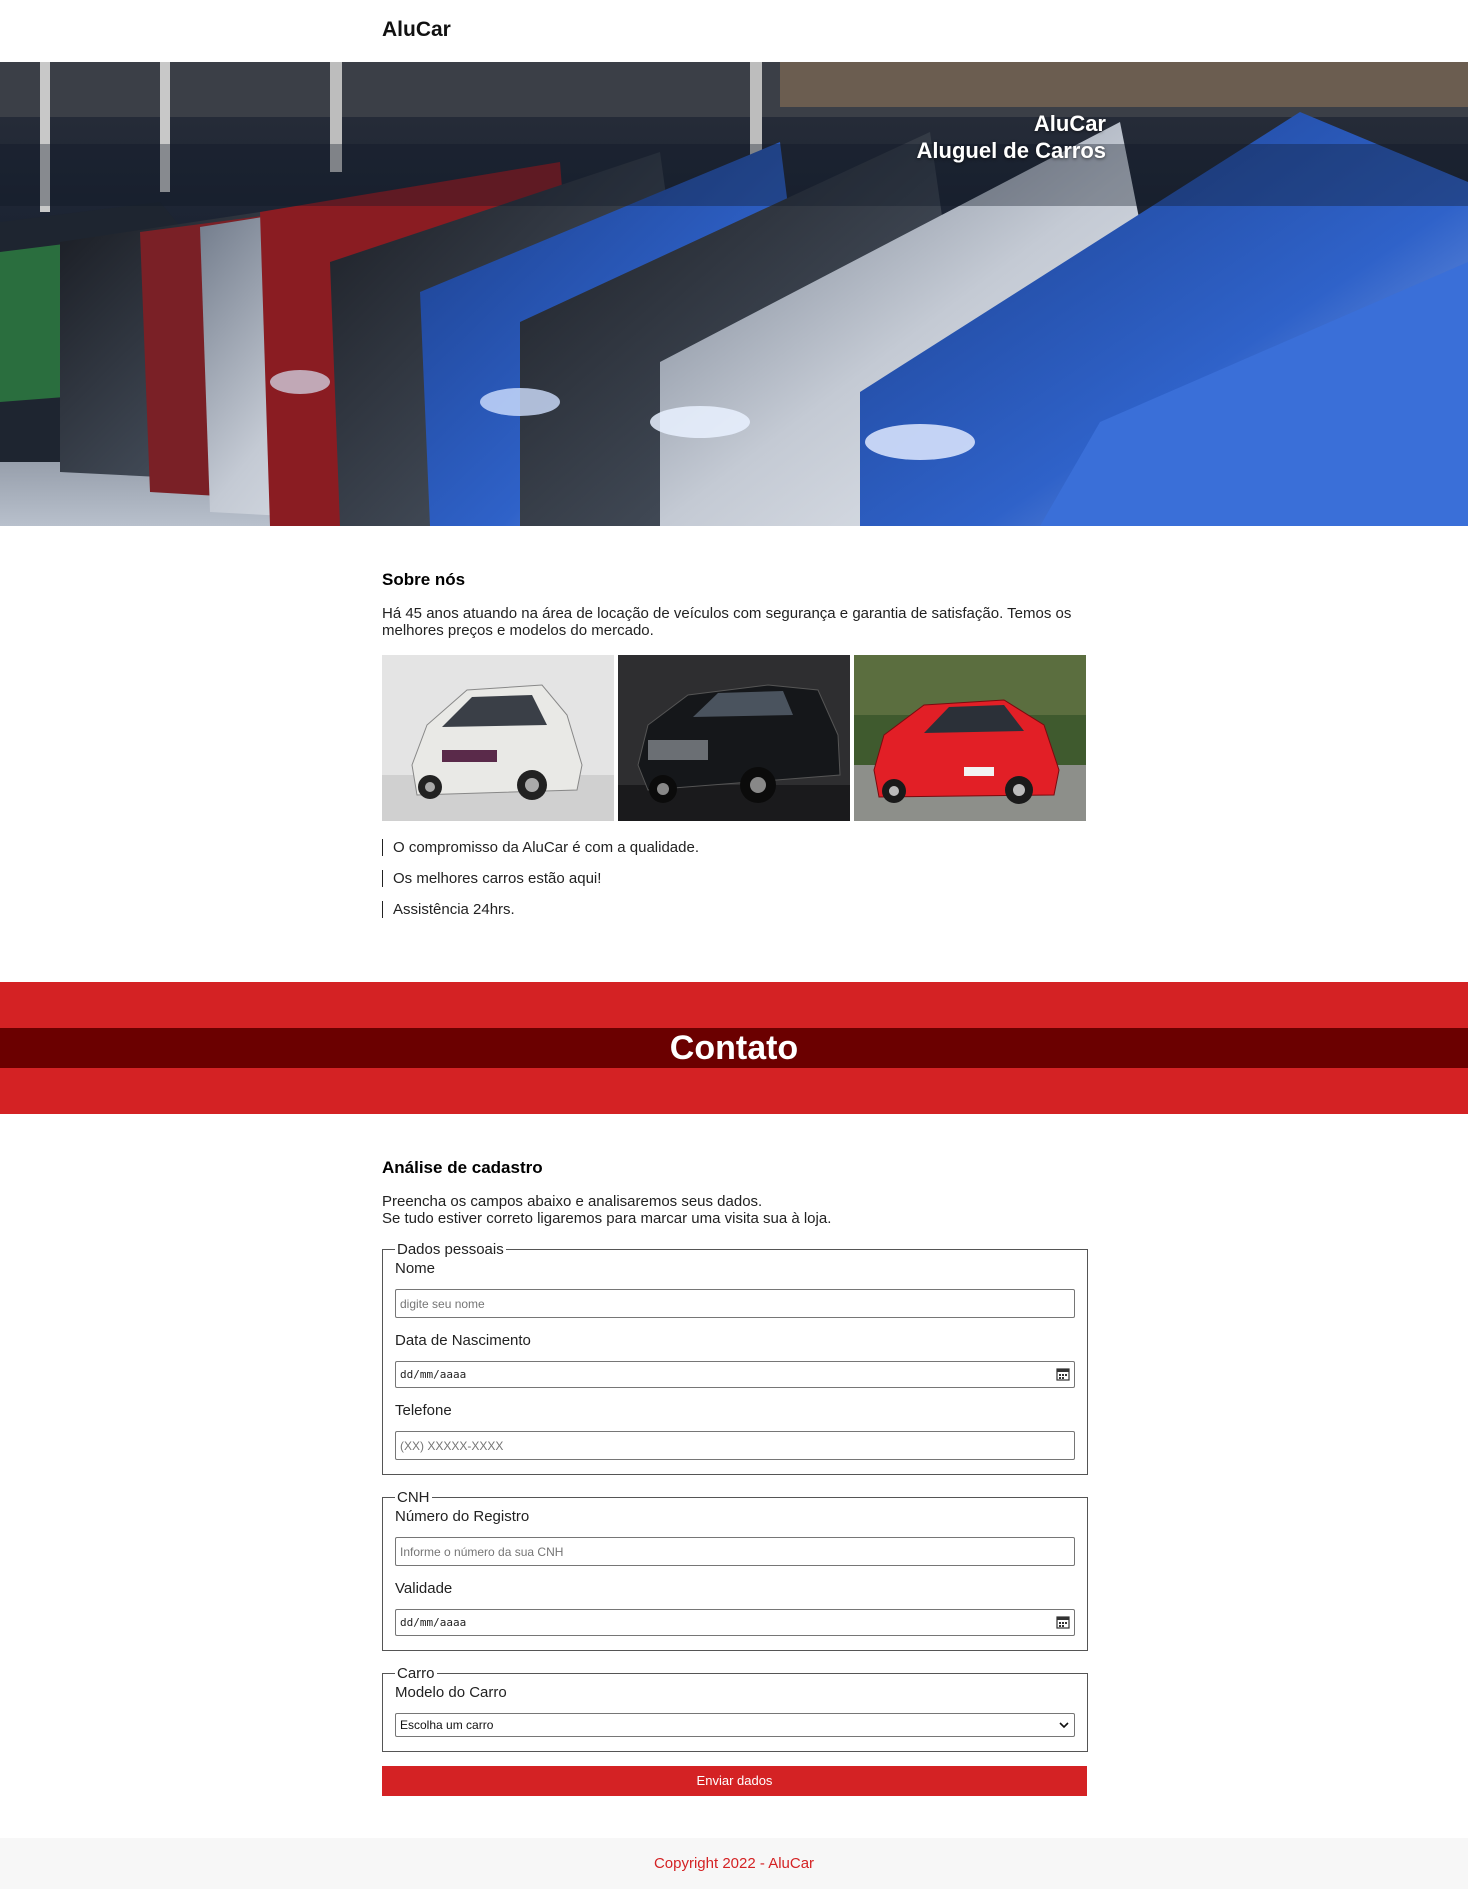 This screenshot has height=1889, width=1468. Describe the element at coordinates (416, 1673) in the screenshot. I see `car-legend: Carro` at that location.